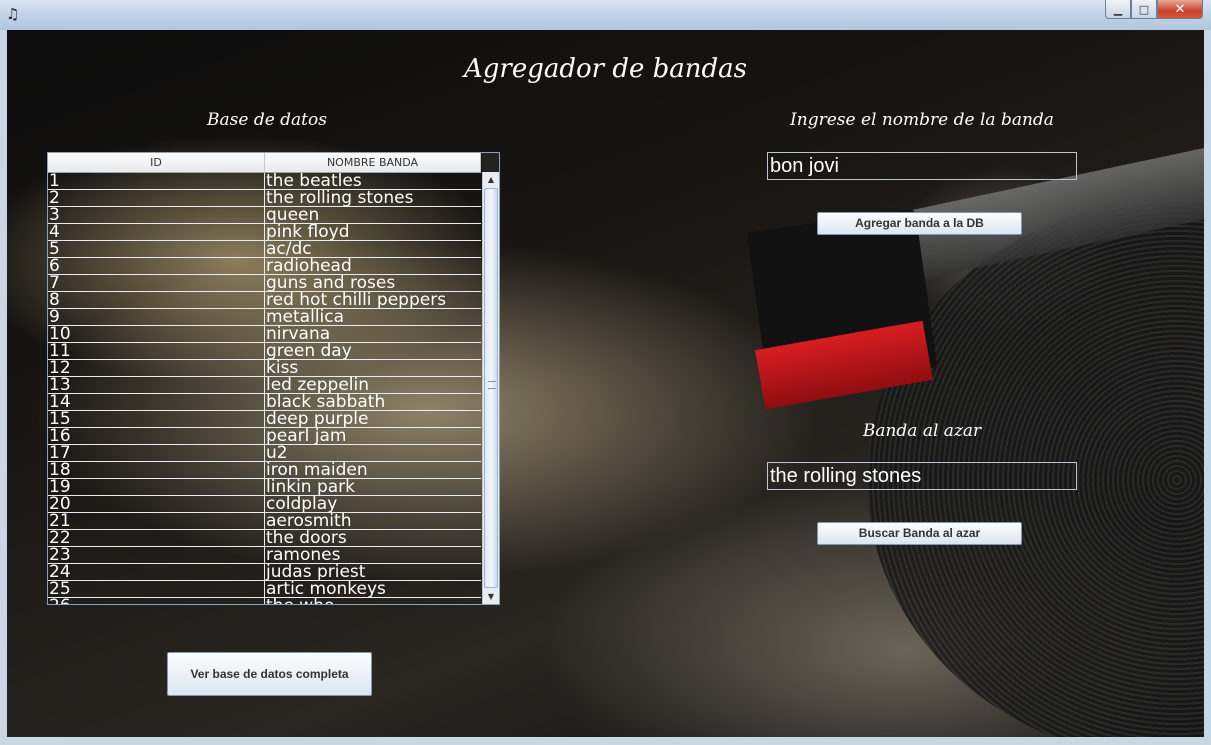 This screenshot has width=1211, height=745. I want to click on cell-band-name: radiohead, so click(309, 266).